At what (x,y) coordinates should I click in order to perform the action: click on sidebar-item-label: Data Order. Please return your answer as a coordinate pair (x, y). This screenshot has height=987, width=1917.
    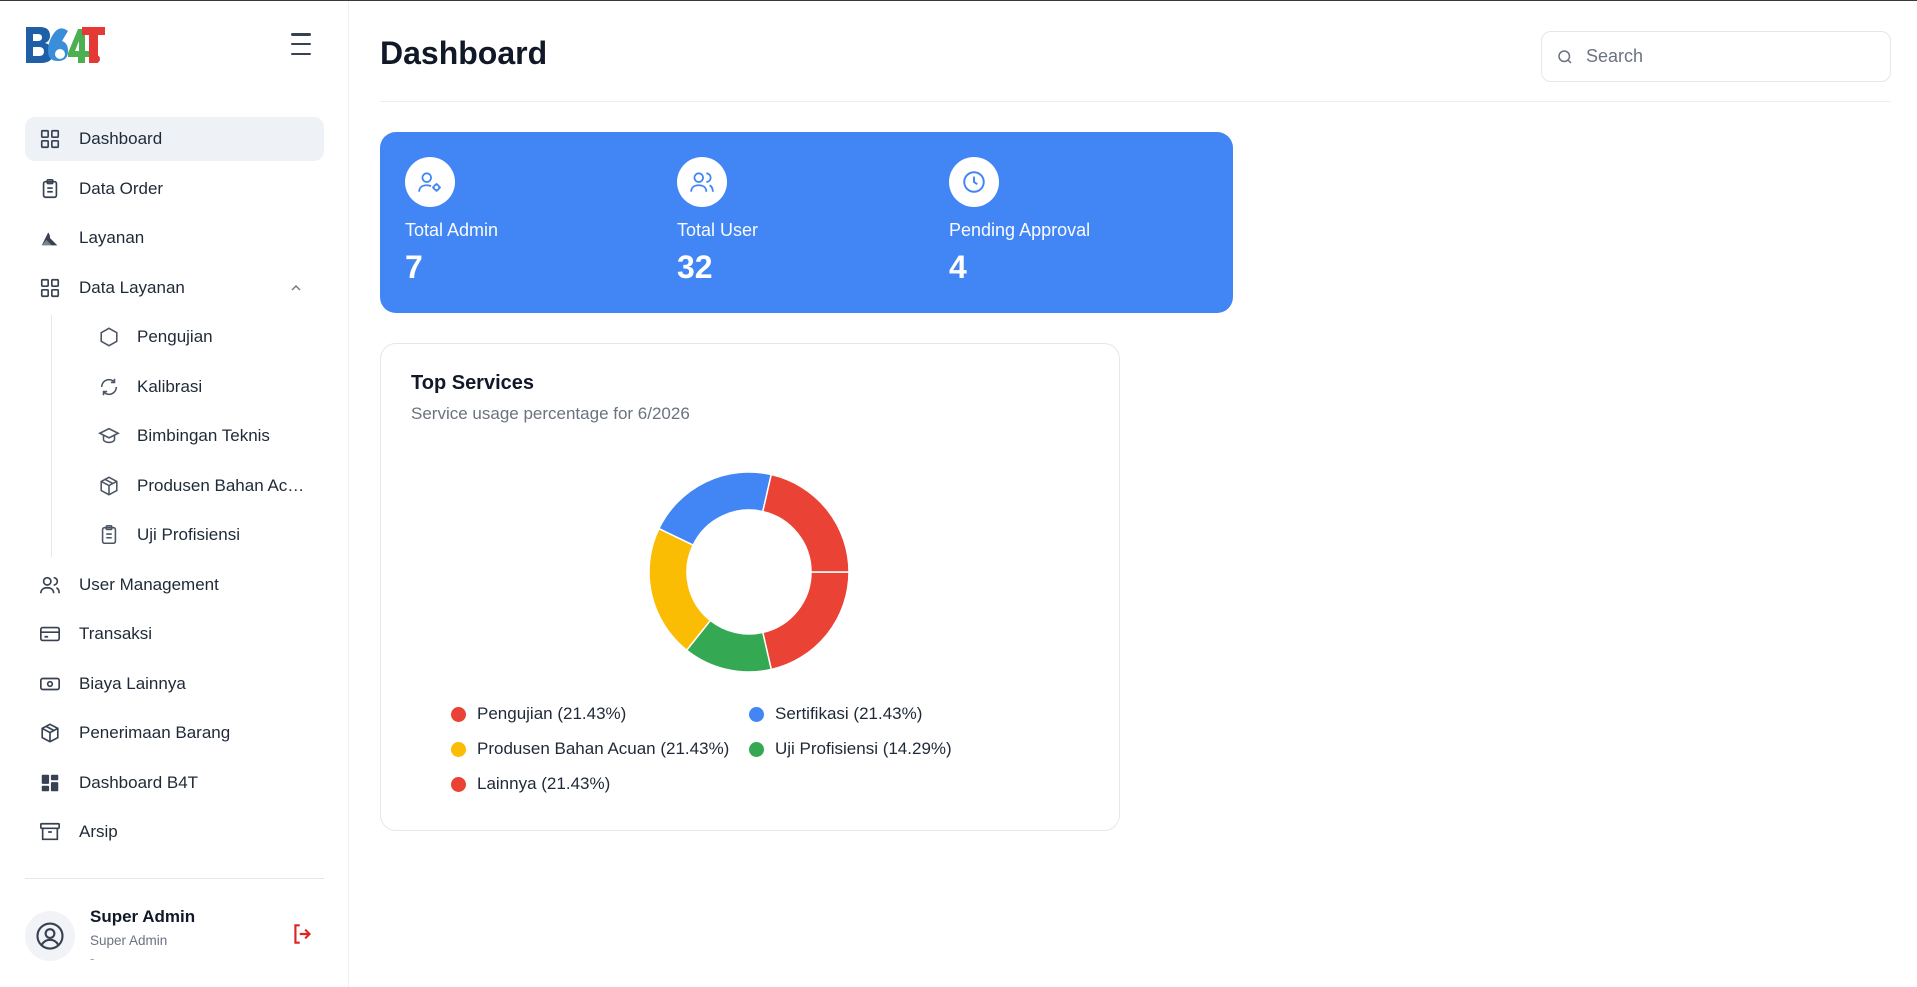
    Looking at the image, I should click on (121, 188).